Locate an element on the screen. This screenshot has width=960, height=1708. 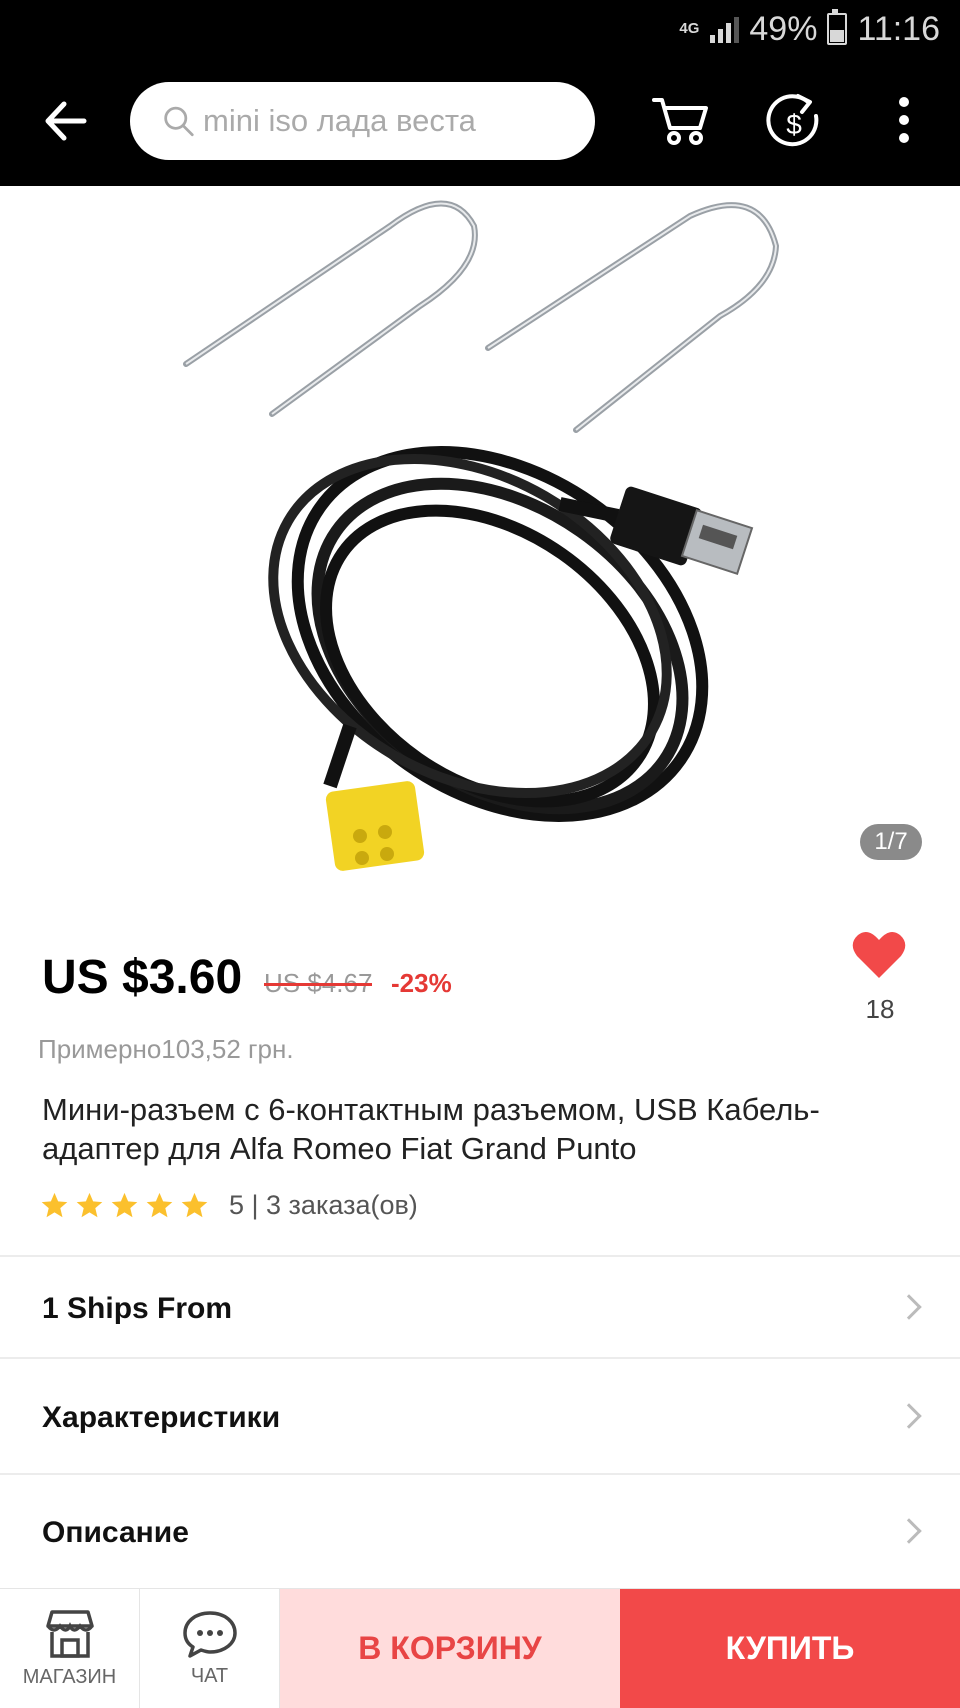
status-bar: 4G 49% 11:16 is located at coordinates (809, 29).